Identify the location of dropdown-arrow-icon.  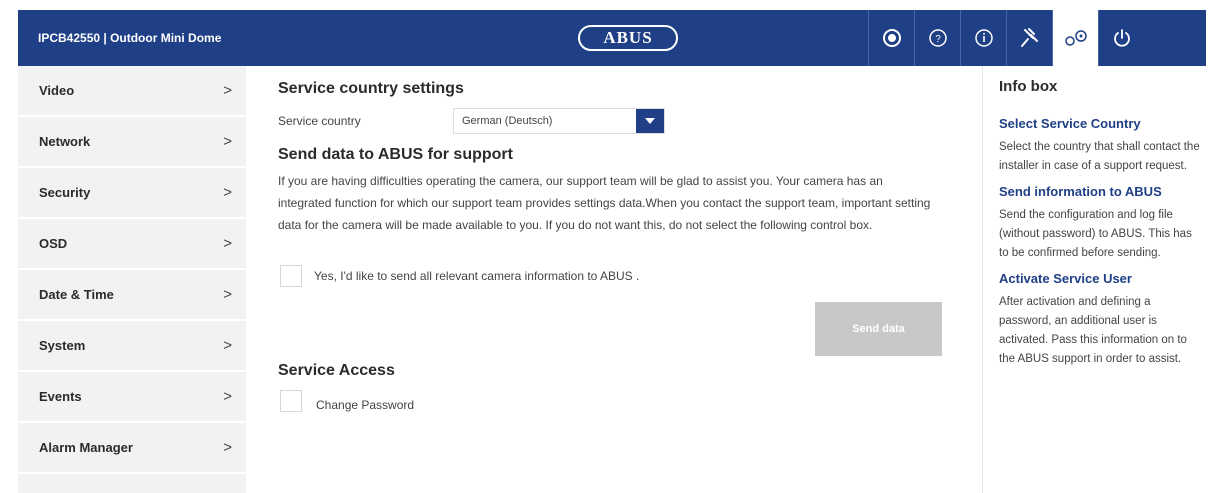
(650, 121).